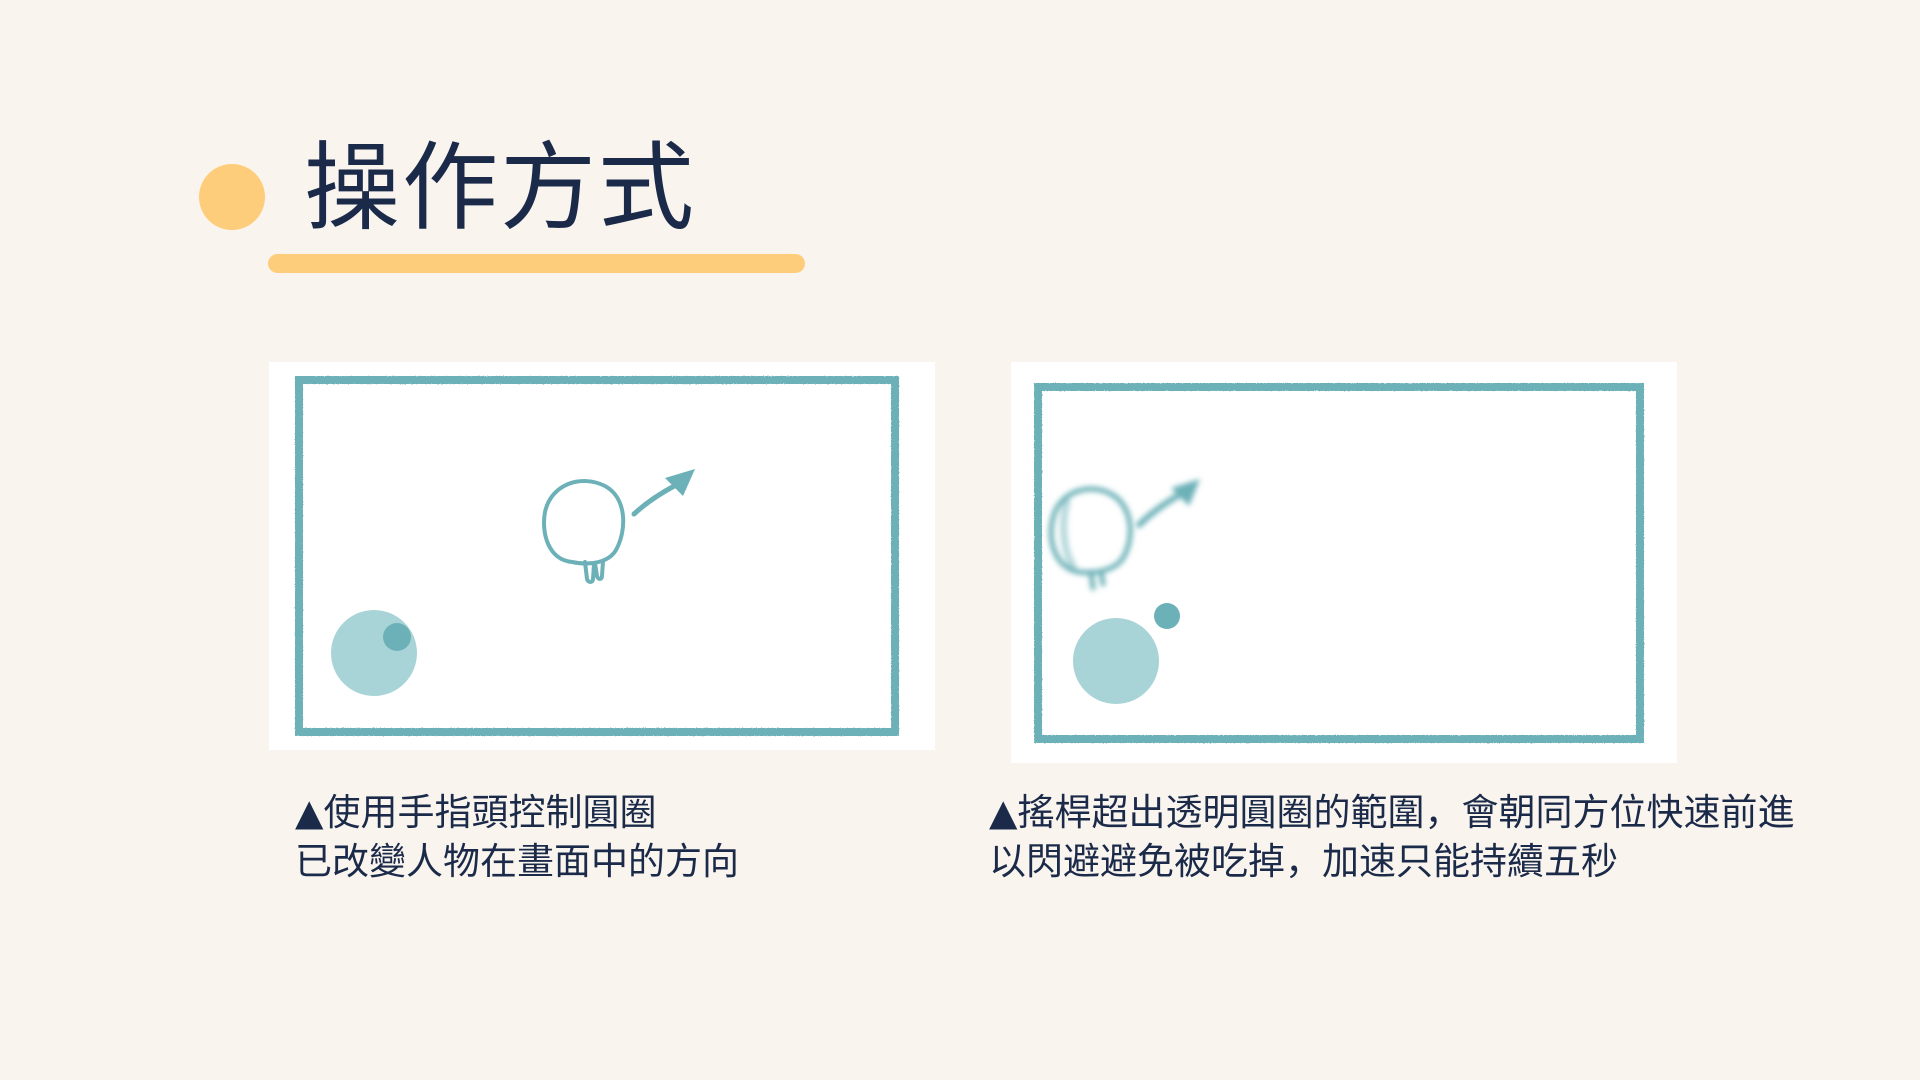 This screenshot has height=1080, width=1920. What do you see at coordinates (232, 197) in the screenshot?
I see `title-bullet-dot` at bounding box center [232, 197].